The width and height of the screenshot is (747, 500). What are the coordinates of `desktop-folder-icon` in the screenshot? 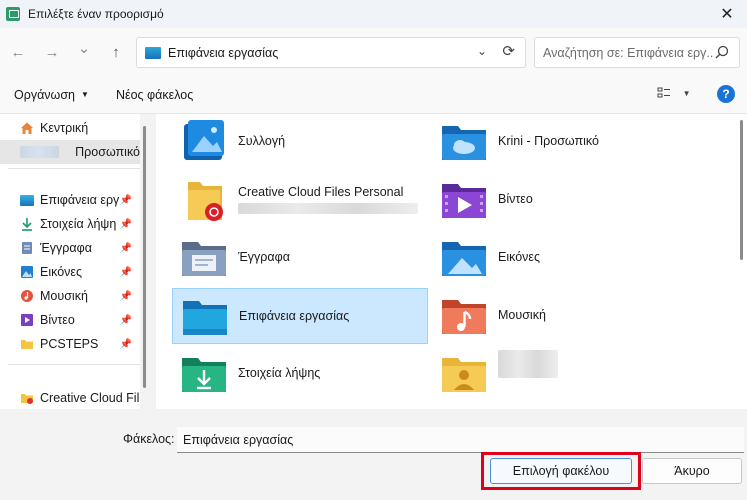 It's located at (205, 316).